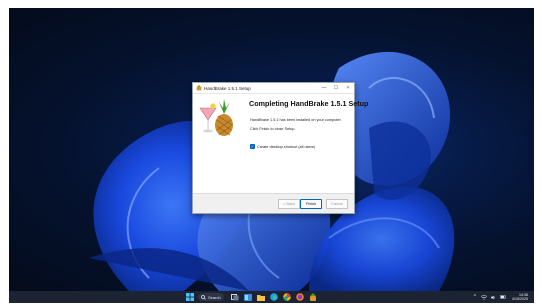  I want to click on chrome-icon, so click(286, 297).